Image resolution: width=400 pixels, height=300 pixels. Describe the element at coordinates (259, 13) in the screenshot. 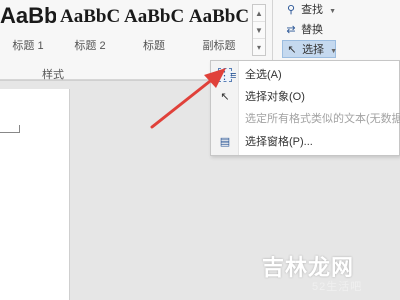

I see `scroll-up-icon: ▲` at that location.